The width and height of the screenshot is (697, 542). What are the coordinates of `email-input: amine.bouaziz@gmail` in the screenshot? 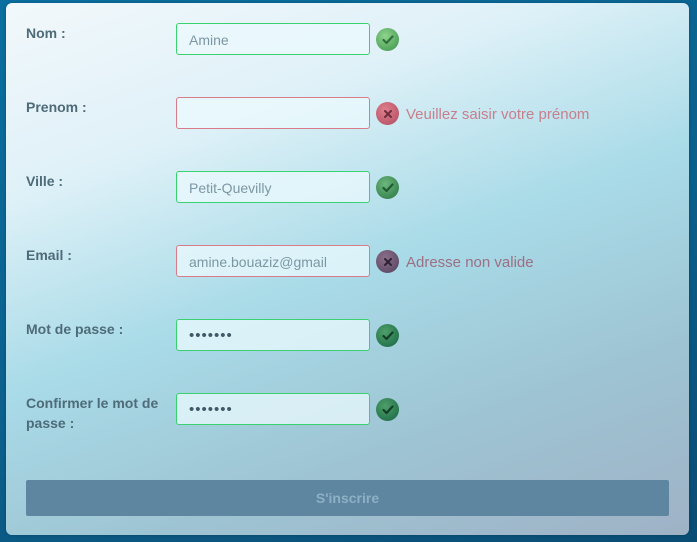 It's located at (273, 261).